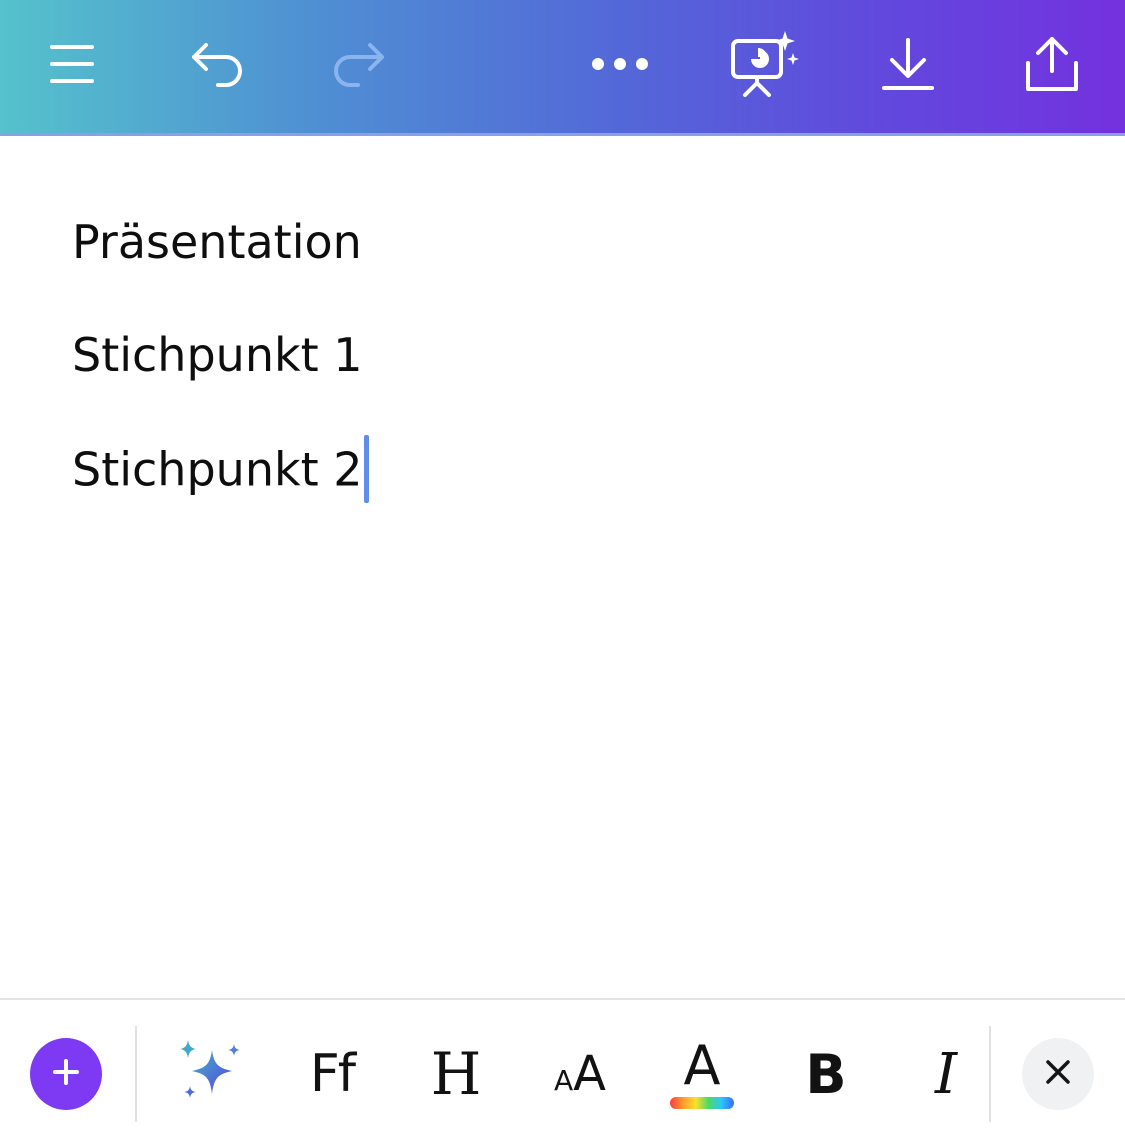  I want to click on toolbar-divider-left, so click(136, 1074).